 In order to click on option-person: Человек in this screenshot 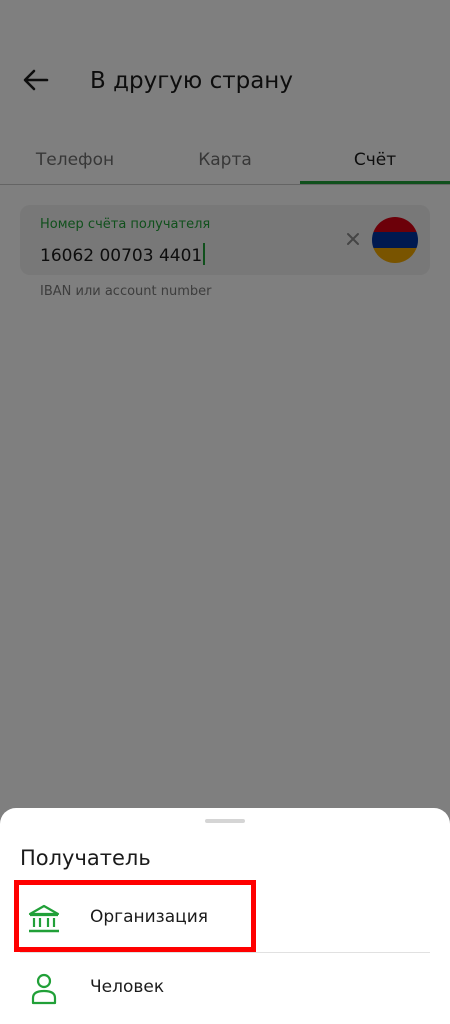, I will do `click(225, 989)`.